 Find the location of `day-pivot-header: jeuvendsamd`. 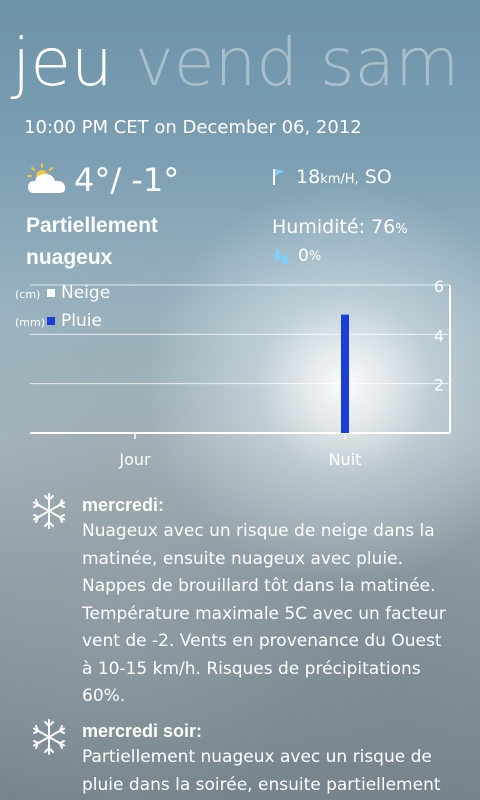

day-pivot-header: jeuvendsamd is located at coordinates (246, 63).